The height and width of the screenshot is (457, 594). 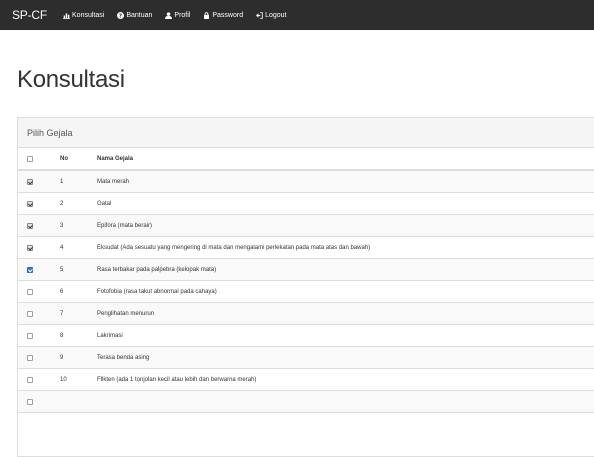 I want to click on table-header-row: No Nama Gejala, so click(x=306, y=159).